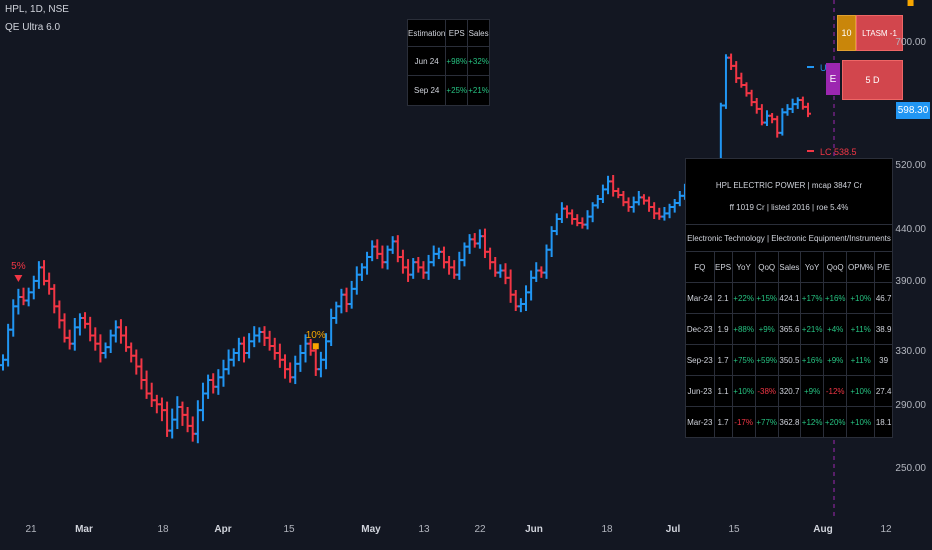 This screenshot has width=932, height=550. I want to click on y-tick-label: 290.00, so click(910, 405).